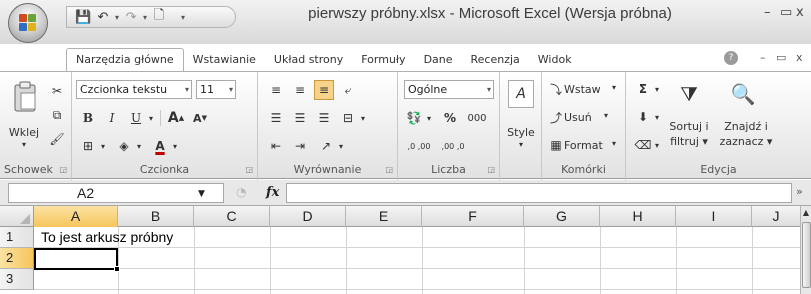  What do you see at coordinates (107, 237) in the screenshot?
I see `cell-a1: To jest arkusz próbny` at bounding box center [107, 237].